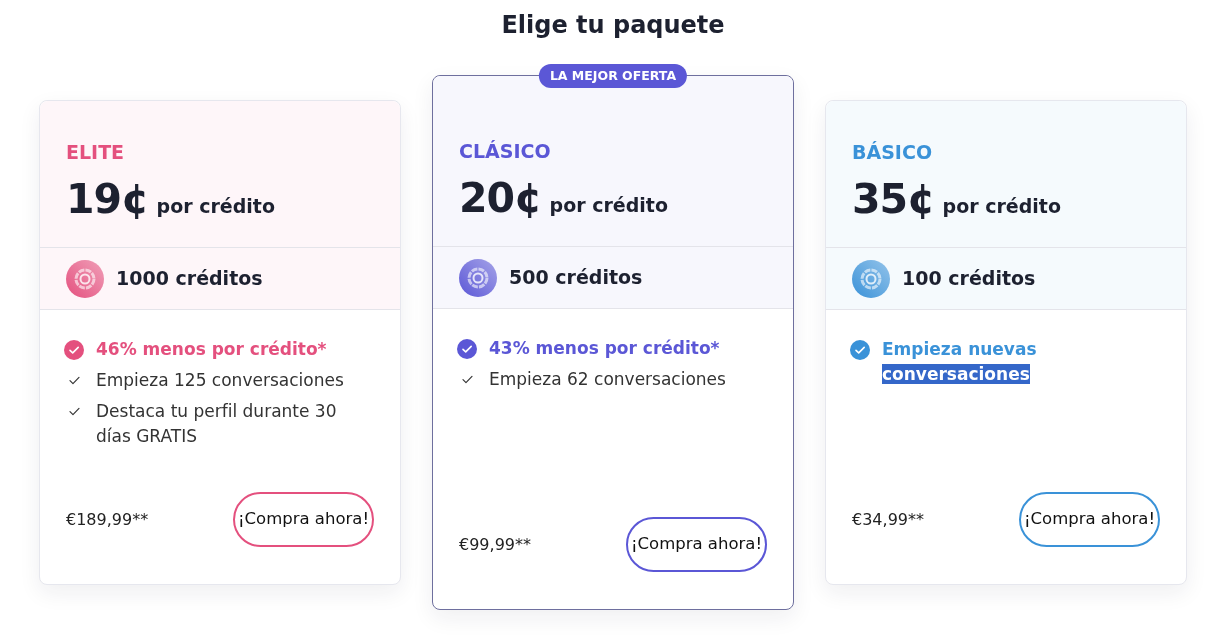 The height and width of the screenshot is (638, 1226). I want to click on credits-amount: 100 créditos, so click(969, 279).